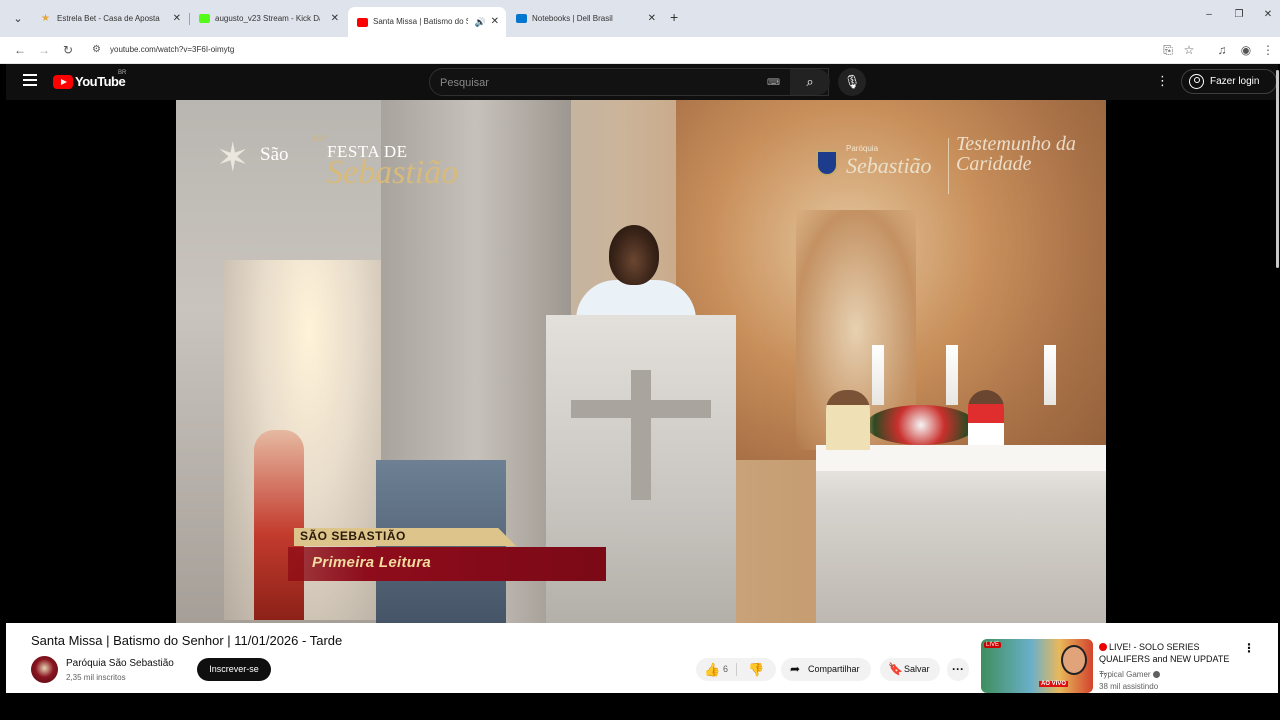 The image size is (1280, 720). I want to click on priest-figure, so click(848, 420).